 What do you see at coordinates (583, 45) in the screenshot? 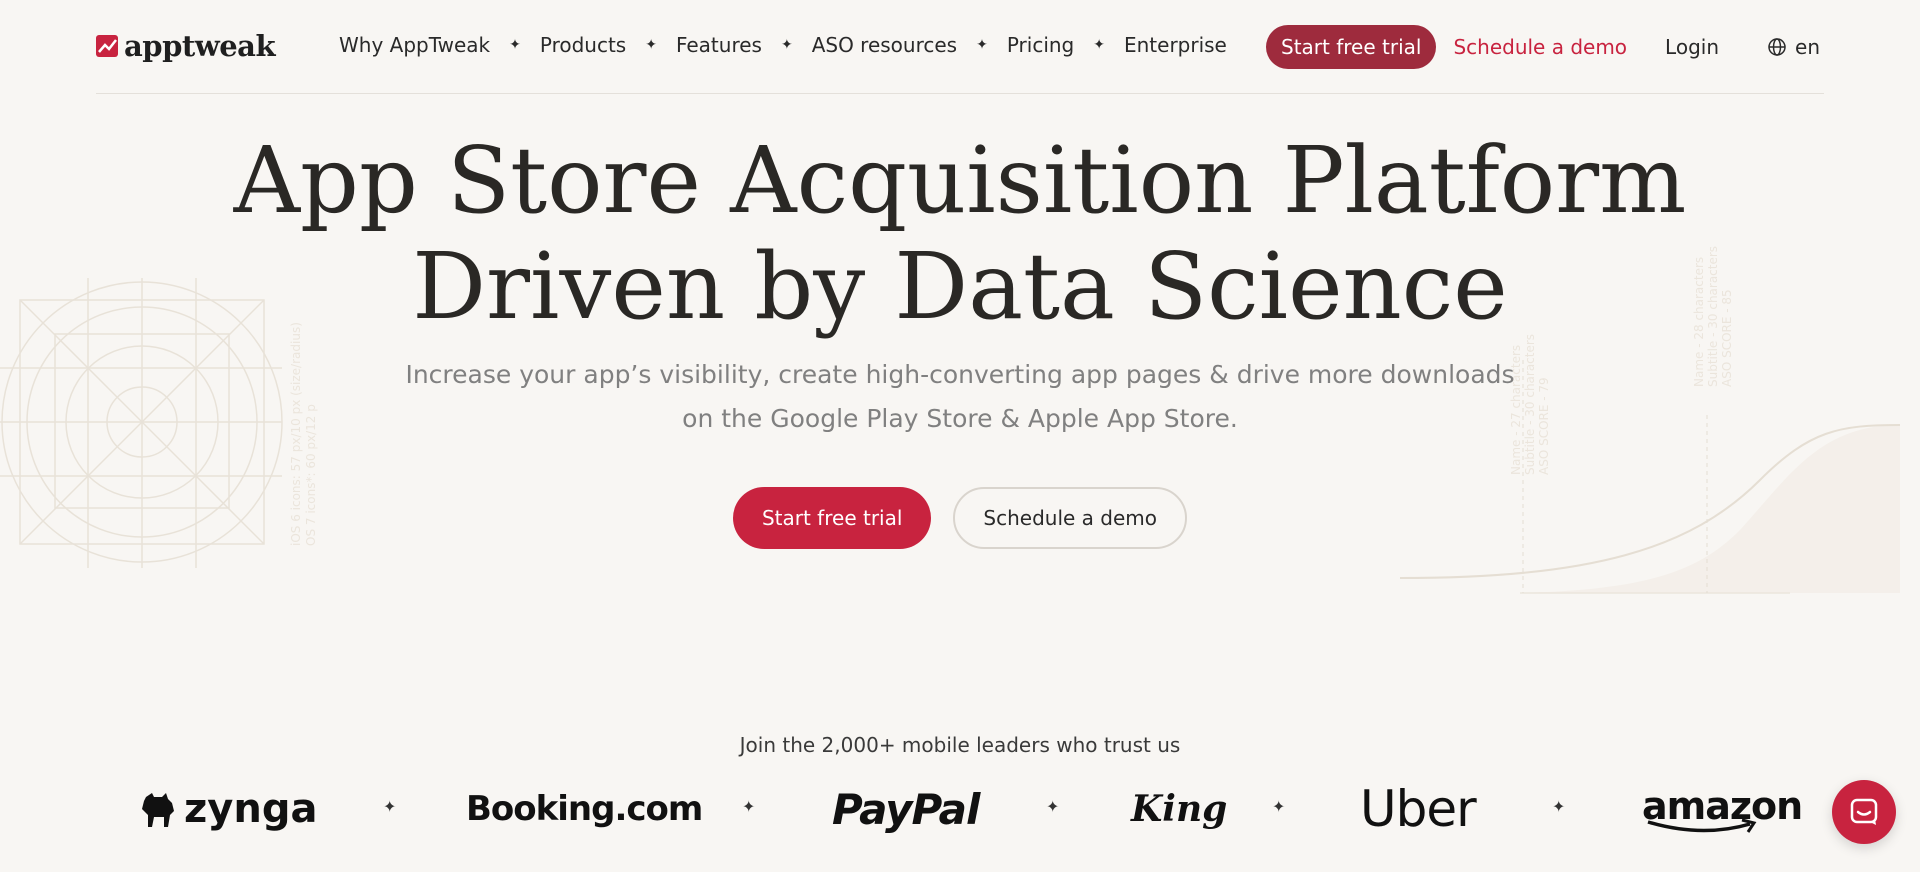
I see `menu-products: Products` at bounding box center [583, 45].